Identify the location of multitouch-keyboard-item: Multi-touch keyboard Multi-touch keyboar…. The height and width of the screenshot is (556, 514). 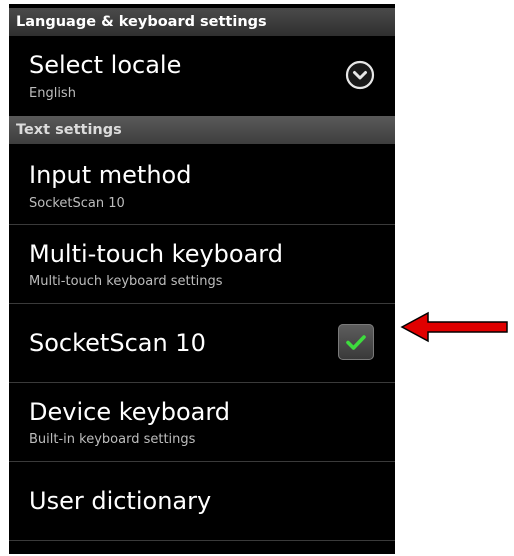
(202, 264).